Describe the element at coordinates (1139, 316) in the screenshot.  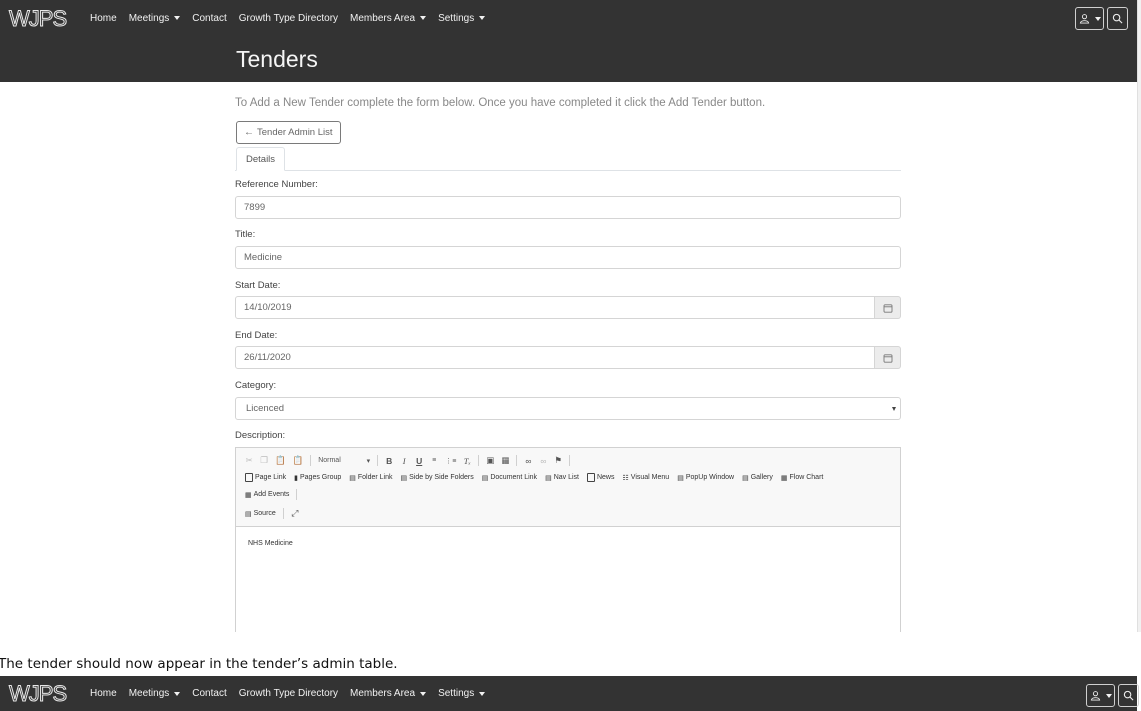
I see `vertical-scrollbar` at that location.